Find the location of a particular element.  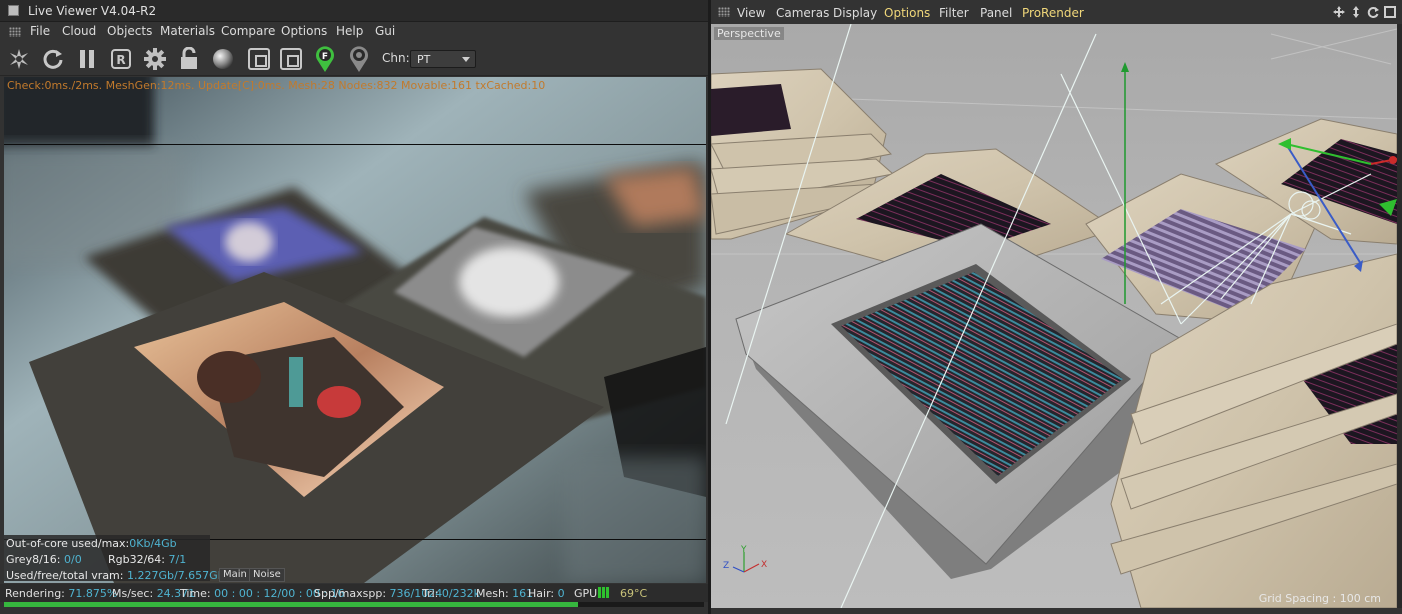

region-render-icon: R is located at coordinates (121, 58).